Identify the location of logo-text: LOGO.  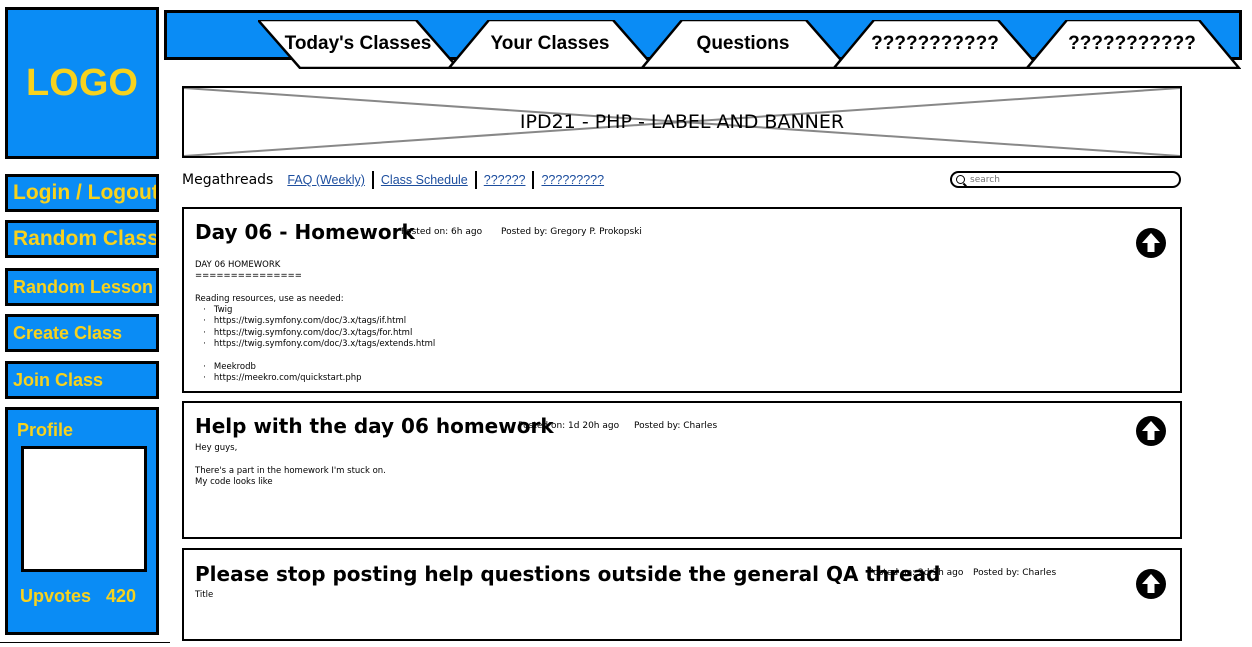
(82, 82).